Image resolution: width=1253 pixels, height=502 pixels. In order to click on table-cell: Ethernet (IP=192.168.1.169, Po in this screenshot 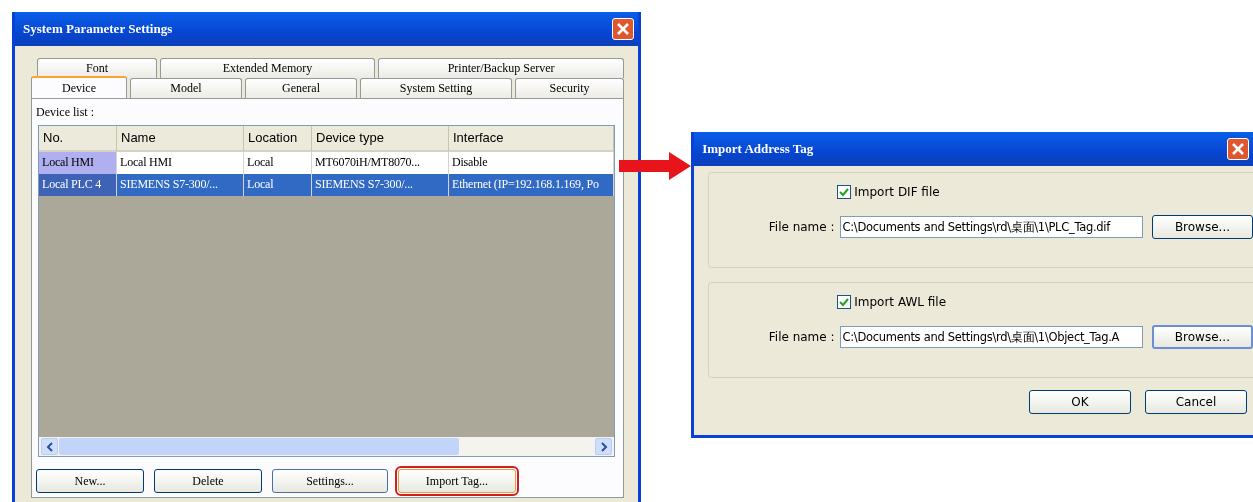, I will do `click(532, 185)`.